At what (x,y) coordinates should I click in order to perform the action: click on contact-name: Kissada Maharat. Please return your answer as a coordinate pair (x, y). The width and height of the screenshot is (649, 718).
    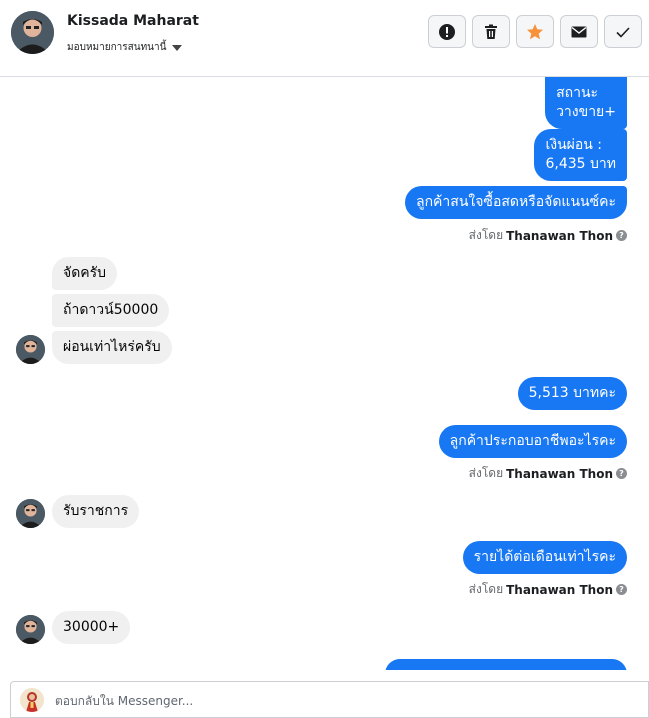
    Looking at the image, I should click on (133, 21).